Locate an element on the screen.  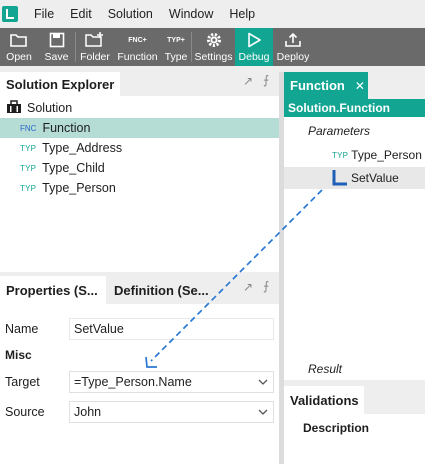
play-icon is located at coordinates (254, 40).